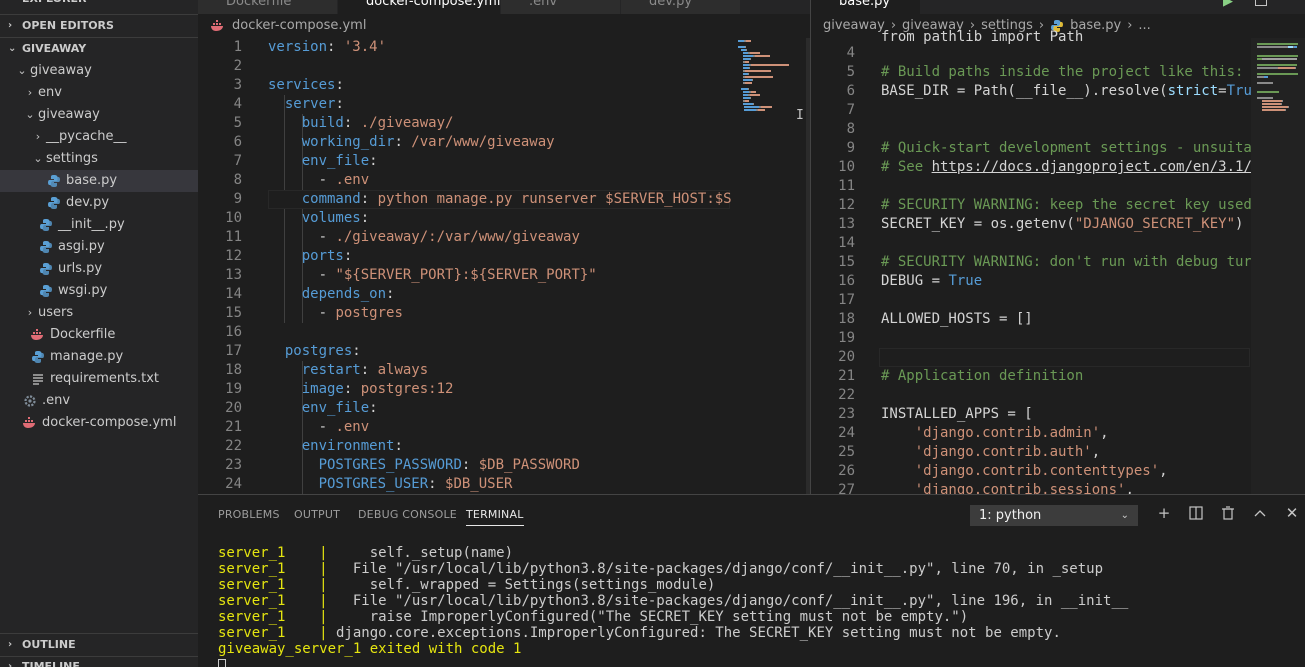 The image size is (1305, 667). I want to click on terminal-select: 1: python ⌄, so click(1054, 515).